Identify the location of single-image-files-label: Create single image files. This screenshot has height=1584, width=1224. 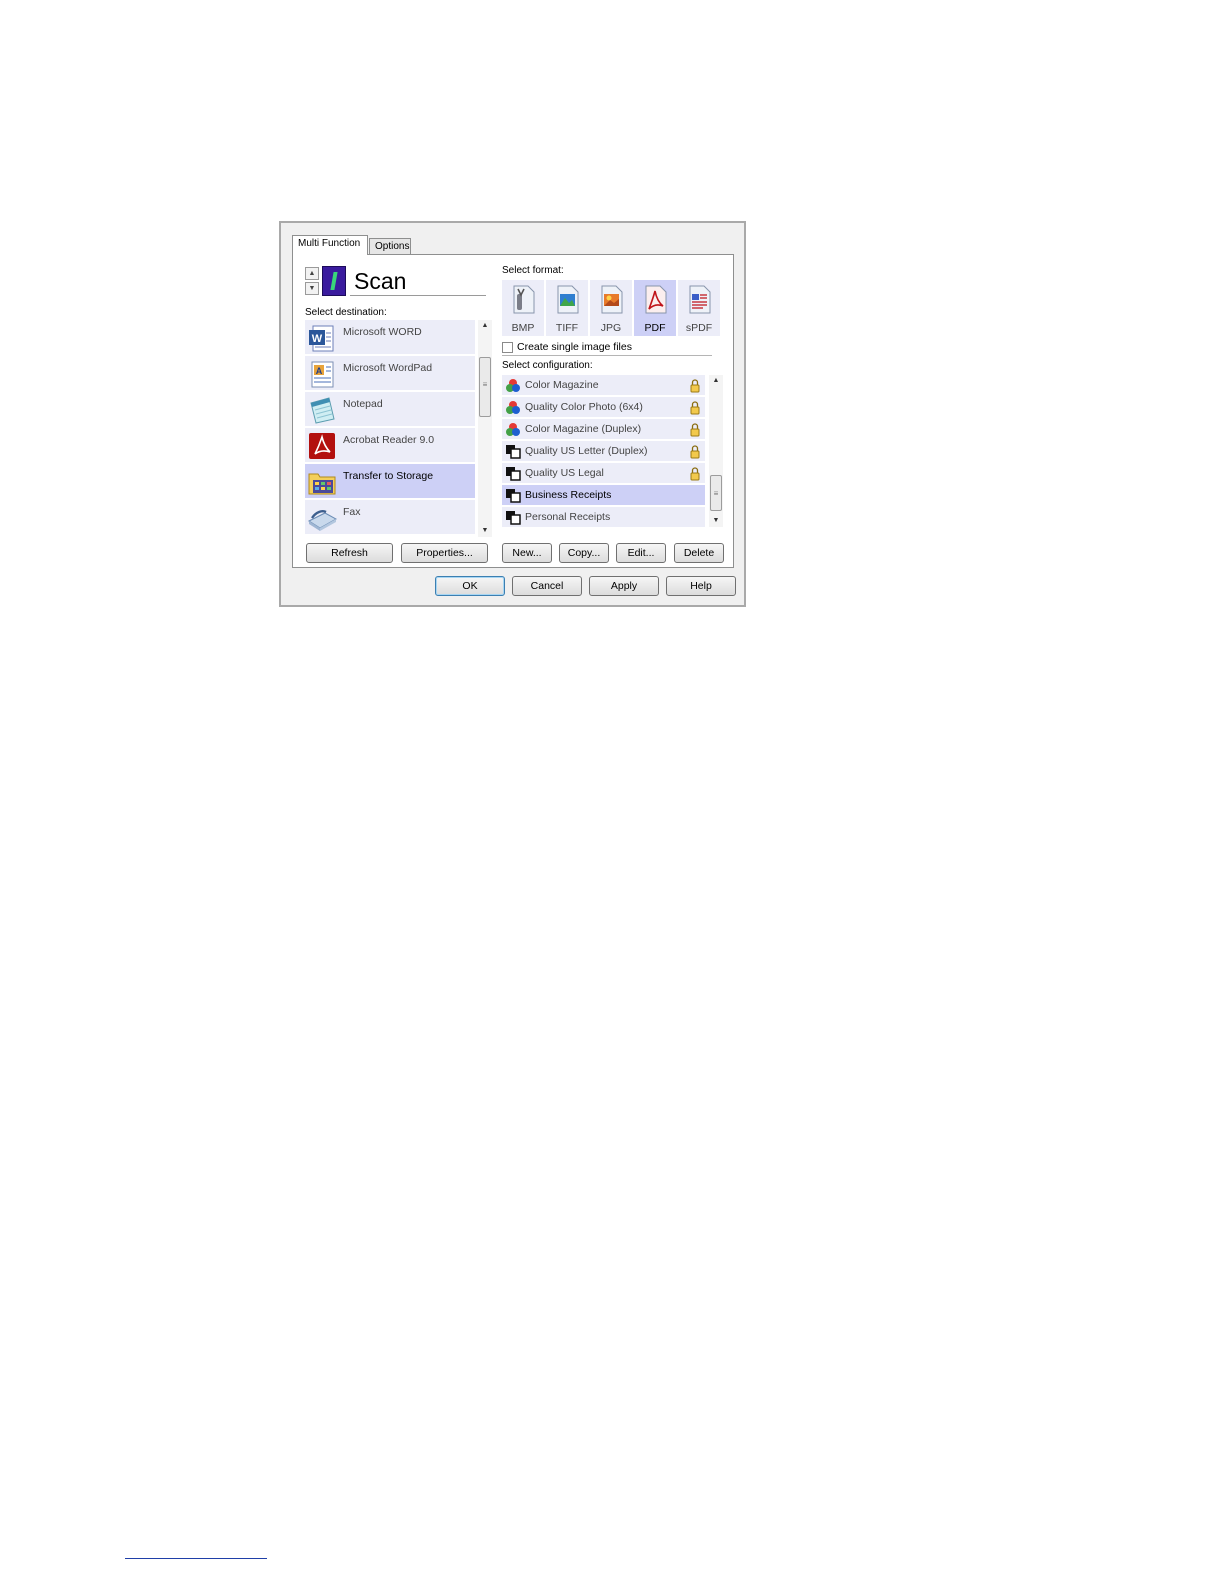
(574, 347).